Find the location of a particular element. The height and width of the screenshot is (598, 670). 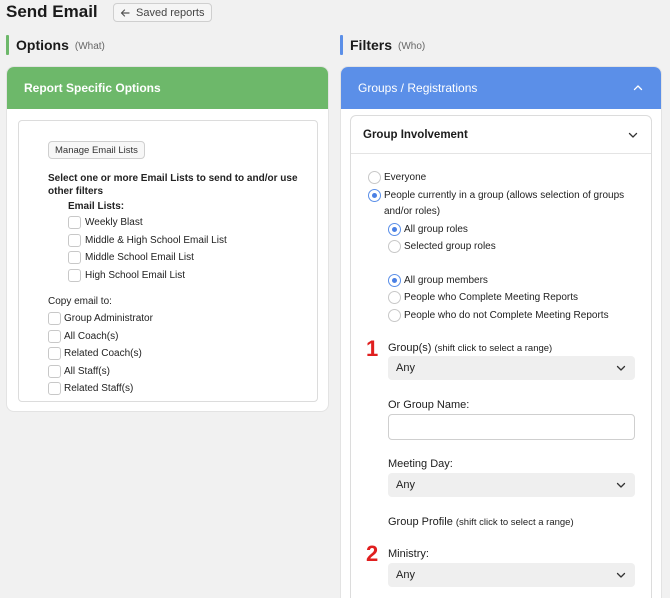

copy-checkbox-group-admin is located at coordinates (54, 318).